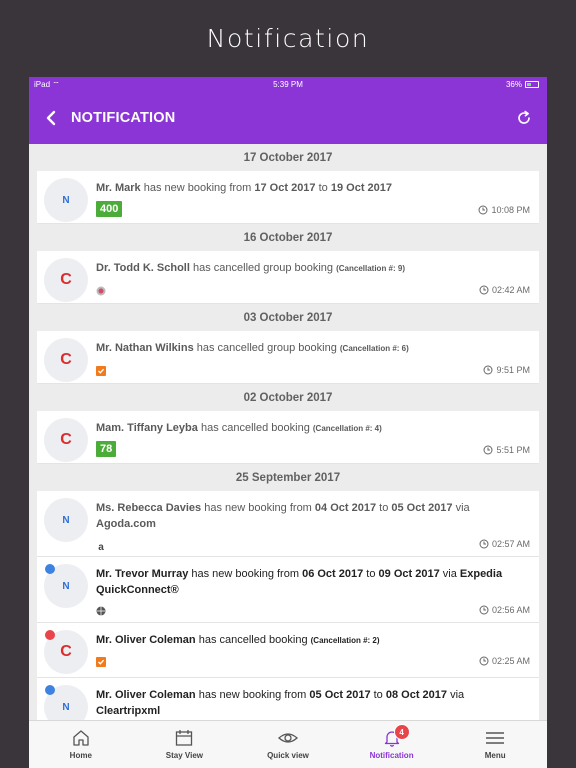  I want to click on tab-label: Menu, so click(495, 755).